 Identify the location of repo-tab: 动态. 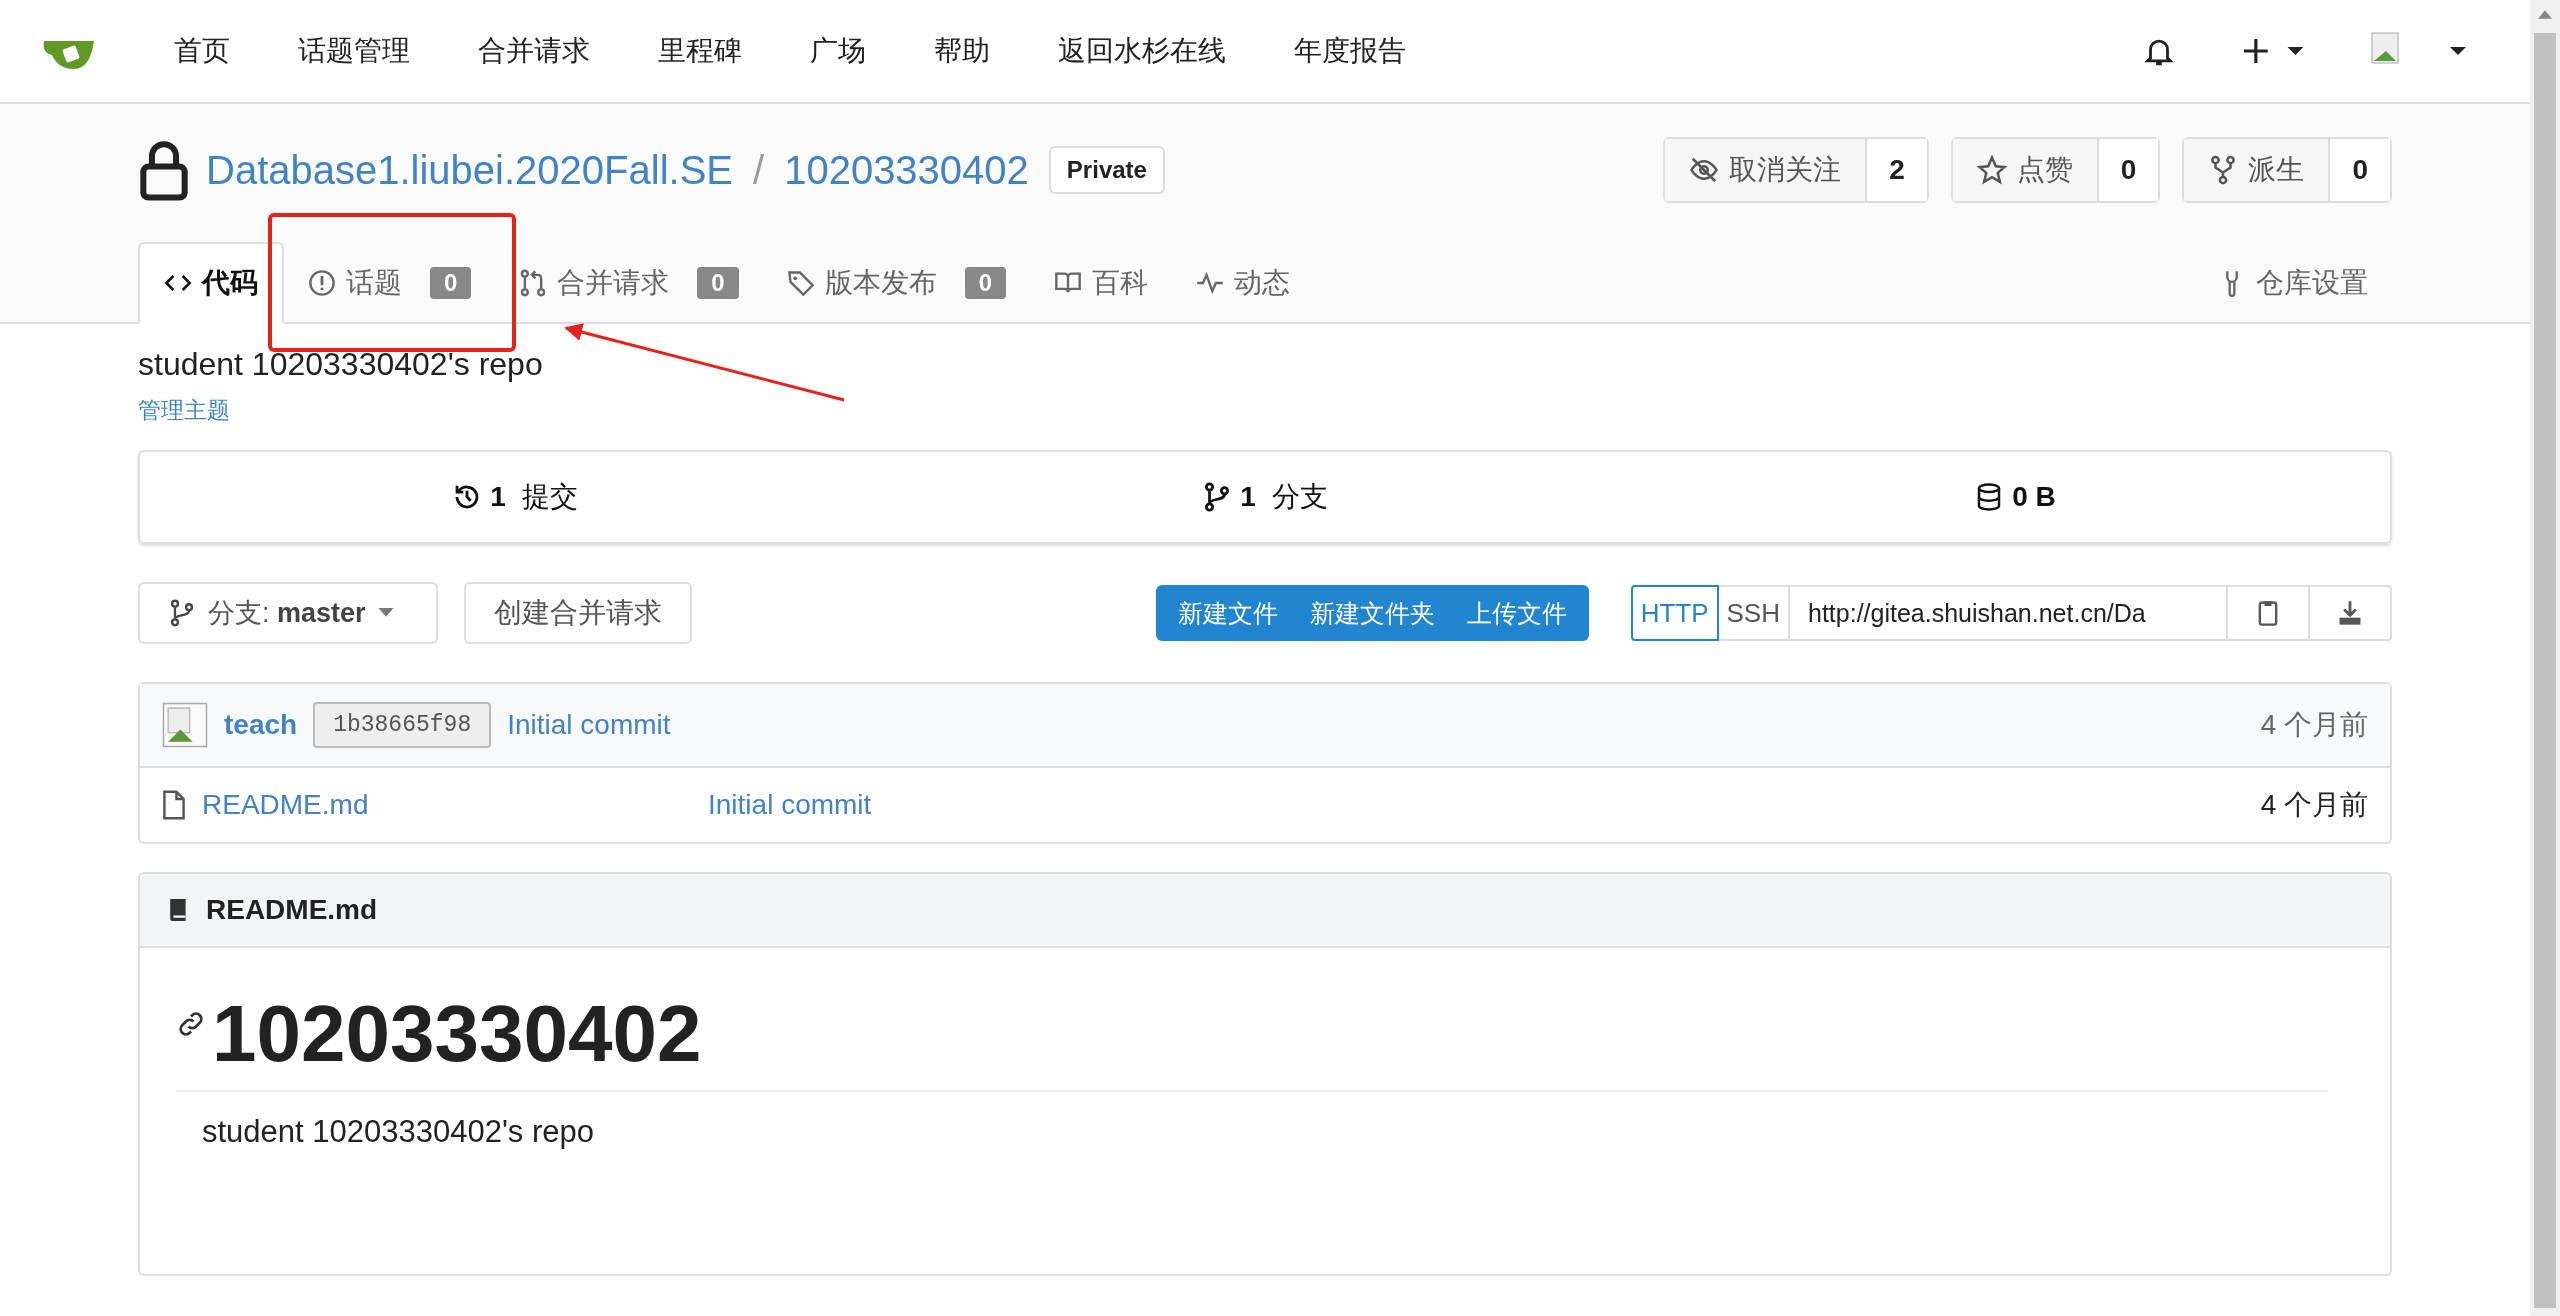
(1243, 283).